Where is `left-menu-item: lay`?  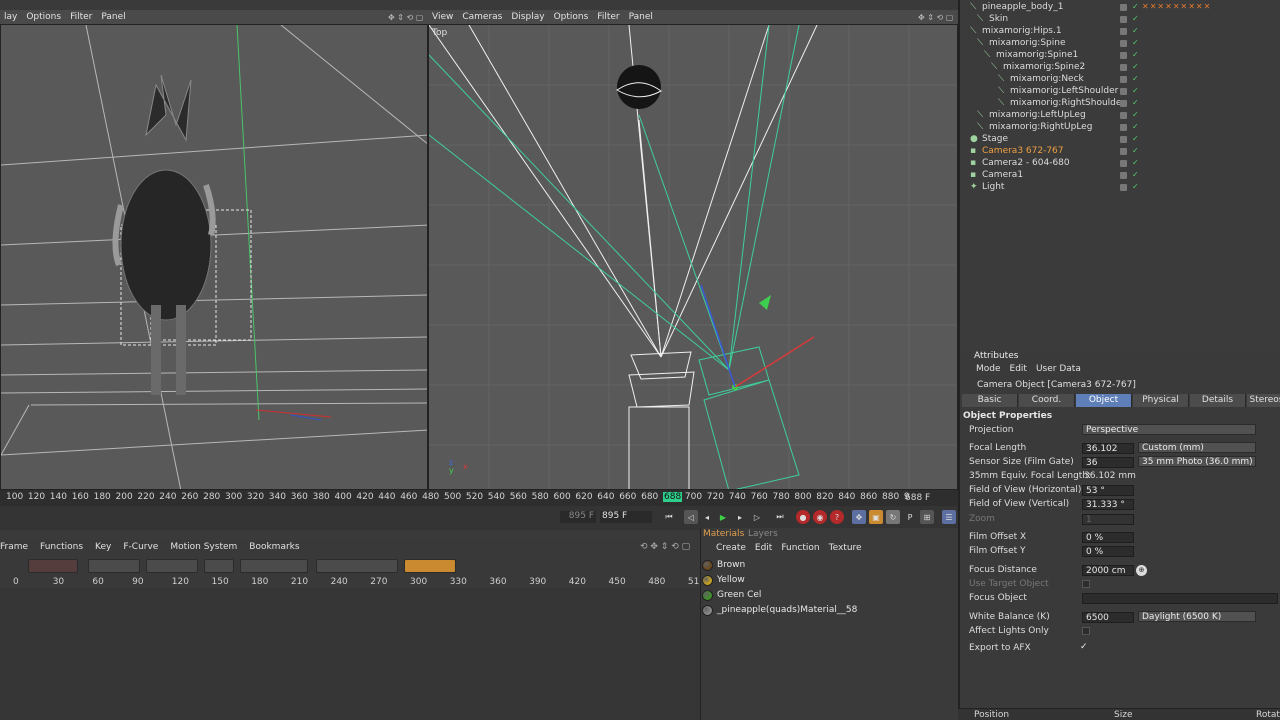 left-menu-item: lay is located at coordinates (10, 17).